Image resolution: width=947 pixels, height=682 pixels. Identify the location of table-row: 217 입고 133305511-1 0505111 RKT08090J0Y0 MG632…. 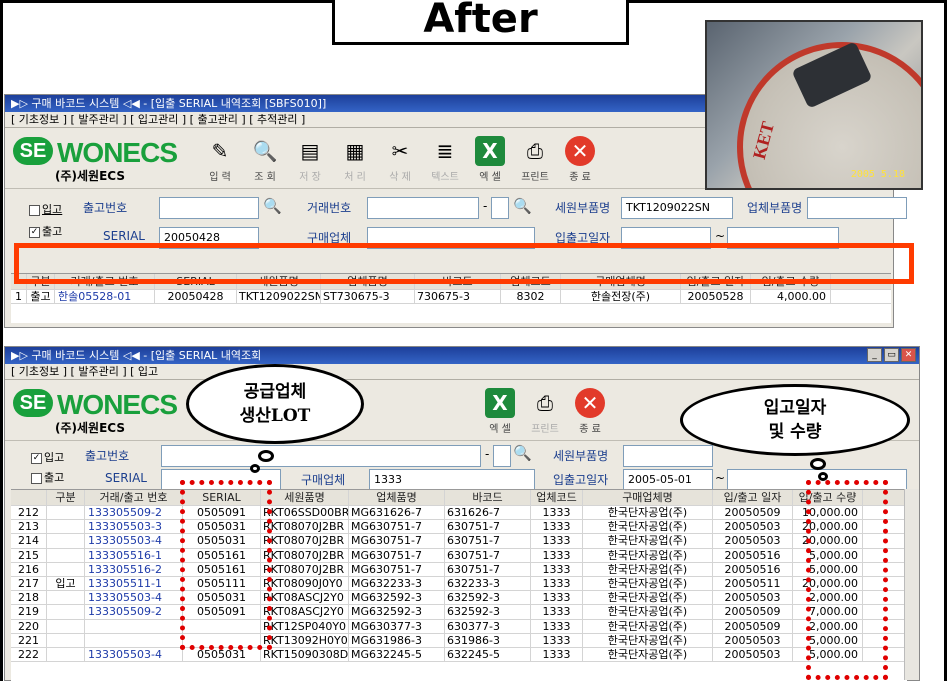
(459, 584).